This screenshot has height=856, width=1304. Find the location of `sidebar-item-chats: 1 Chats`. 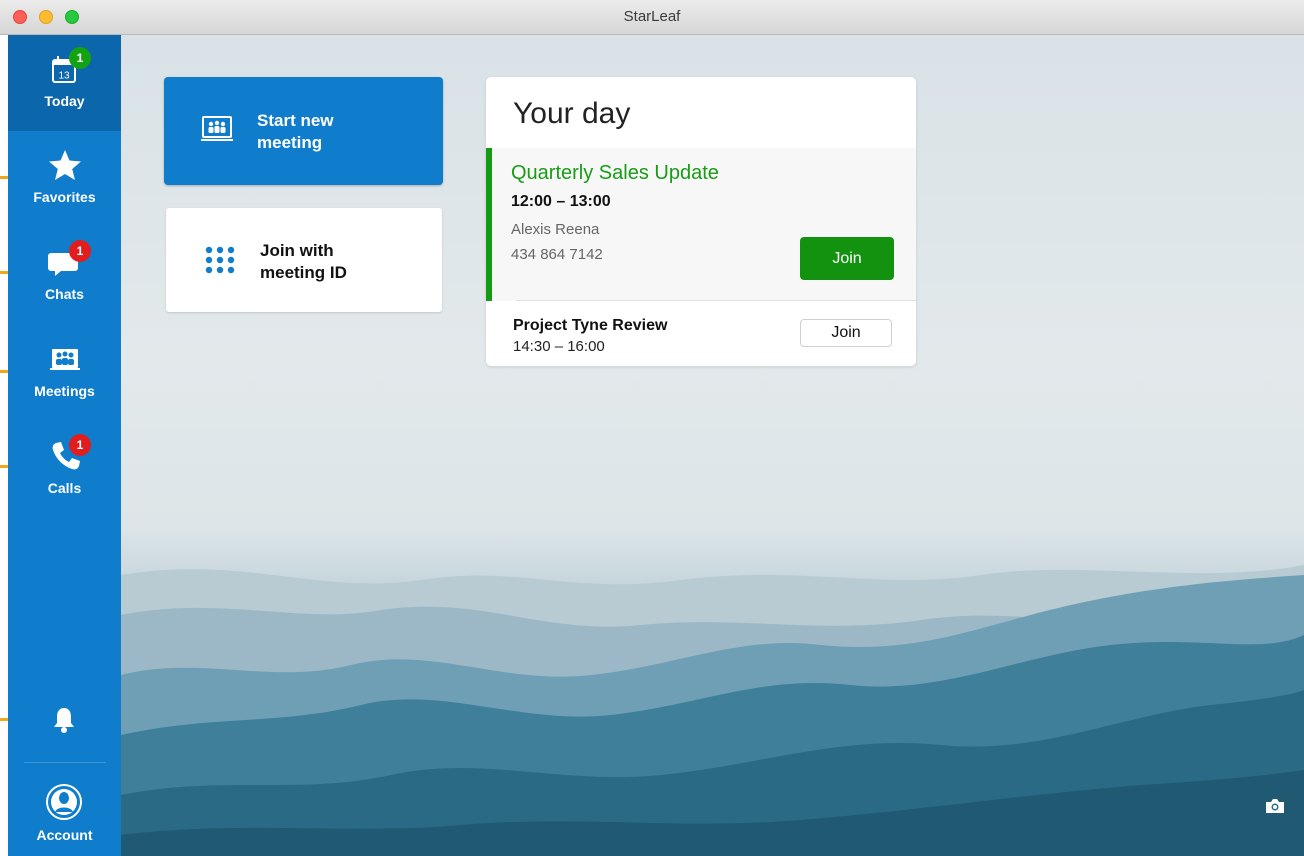

sidebar-item-chats: 1 Chats is located at coordinates (64, 276).